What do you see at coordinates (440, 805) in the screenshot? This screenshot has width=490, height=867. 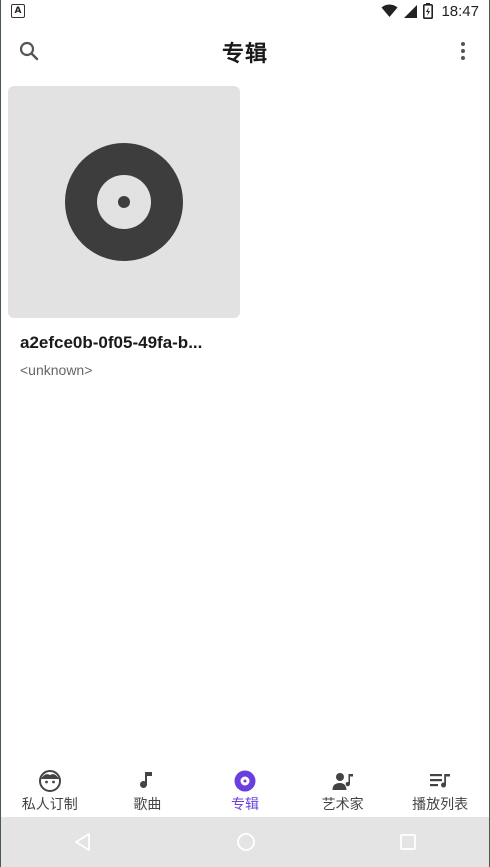 I see `nav-label: 播放列表` at bounding box center [440, 805].